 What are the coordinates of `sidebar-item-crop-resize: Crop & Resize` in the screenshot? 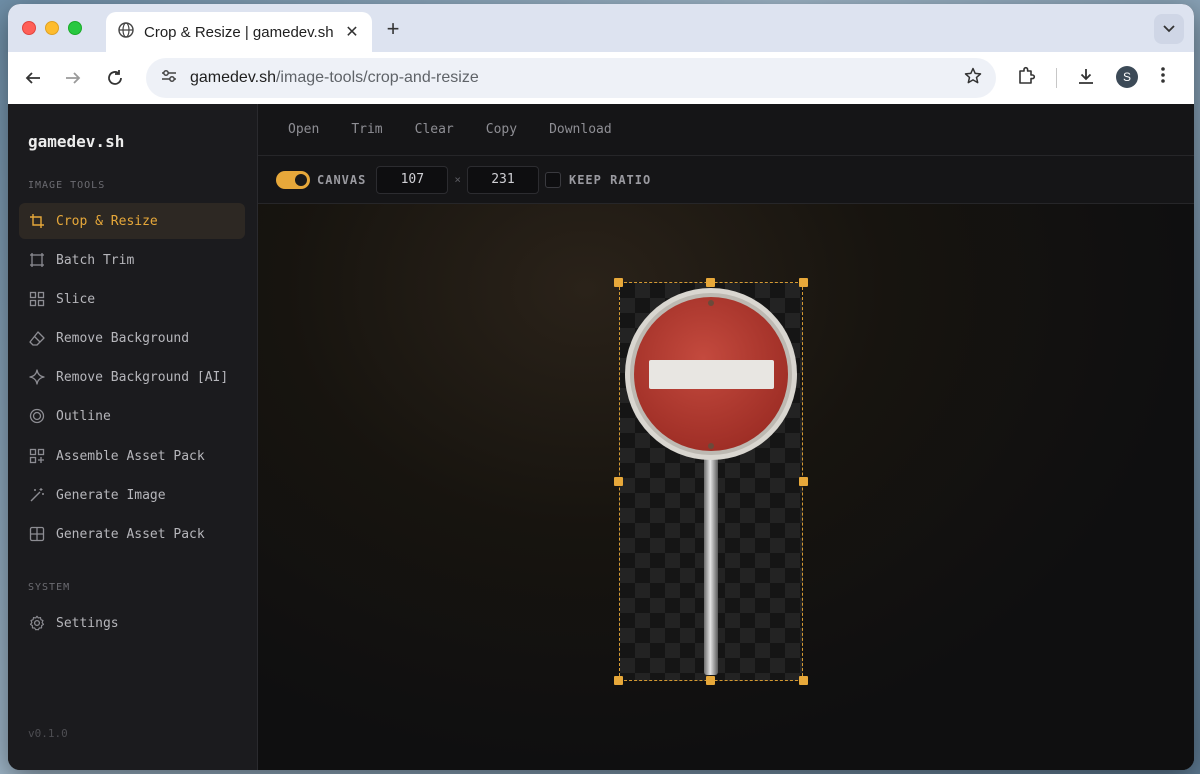 It's located at (132, 221).